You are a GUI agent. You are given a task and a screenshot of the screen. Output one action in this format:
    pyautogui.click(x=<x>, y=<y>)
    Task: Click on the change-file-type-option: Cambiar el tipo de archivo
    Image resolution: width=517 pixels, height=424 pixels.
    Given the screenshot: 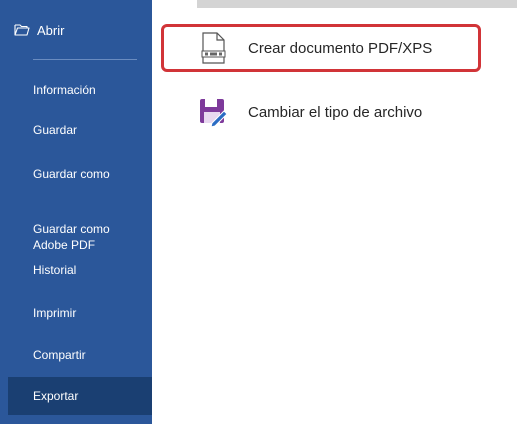 What is the action you would take?
    pyautogui.click(x=321, y=112)
    